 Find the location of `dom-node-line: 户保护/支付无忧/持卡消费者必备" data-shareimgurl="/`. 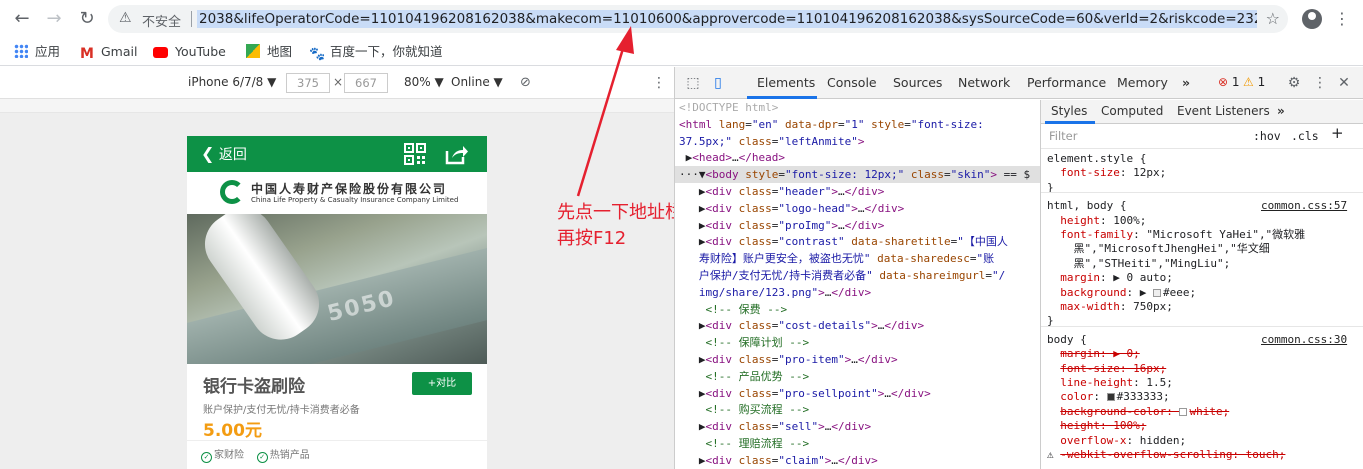

dom-node-line: 户保护/支付无忧/持卡消费者必备" data-shareimgurl="/ is located at coordinates (842, 276).